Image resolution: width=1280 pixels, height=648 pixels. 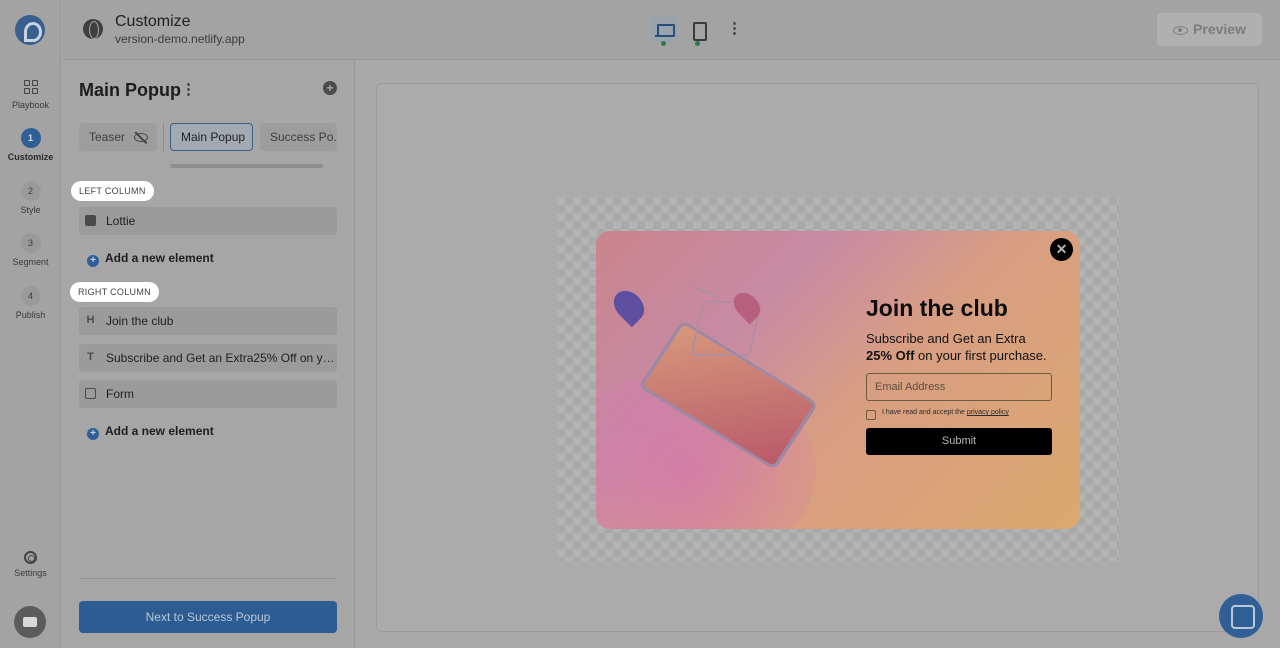 What do you see at coordinates (959, 441) in the screenshot?
I see `submit-button: Submit` at bounding box center [959, 441].